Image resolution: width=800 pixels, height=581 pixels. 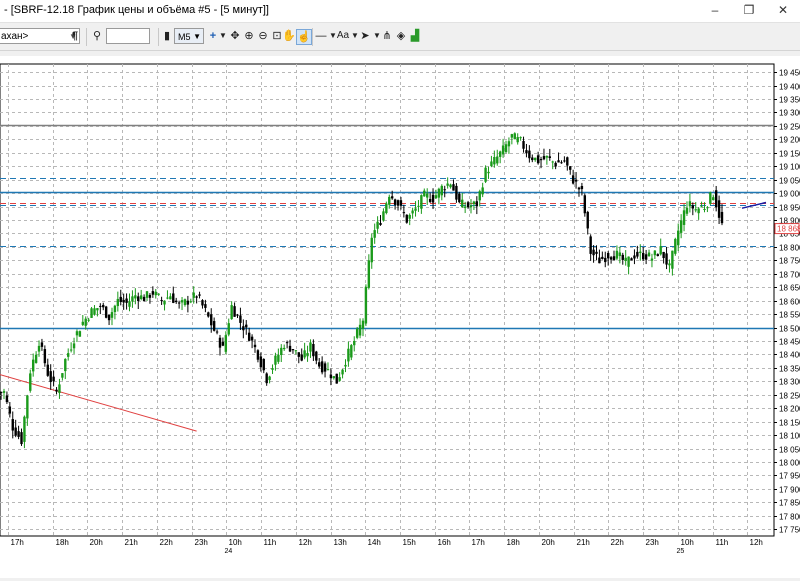 I want to click on x-tick-label: 15h, so click(x=409, y=542).